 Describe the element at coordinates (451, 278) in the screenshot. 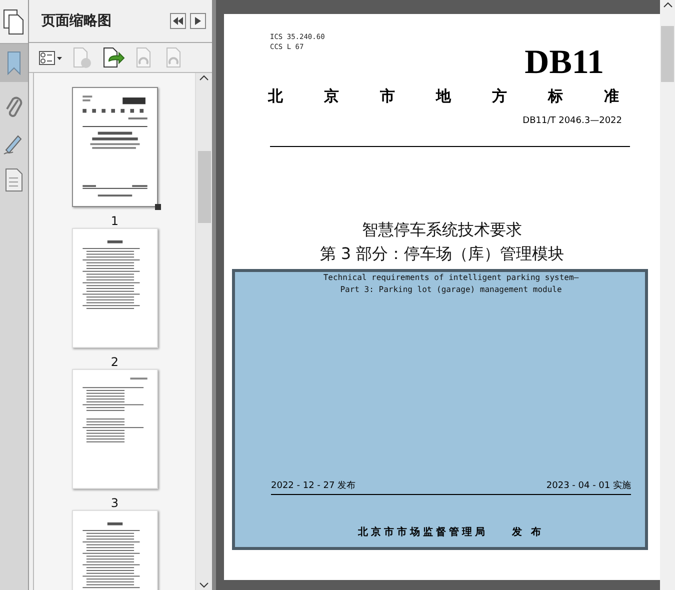

I see `english-title: Technical requirements of intelligent parking system—` at that location.